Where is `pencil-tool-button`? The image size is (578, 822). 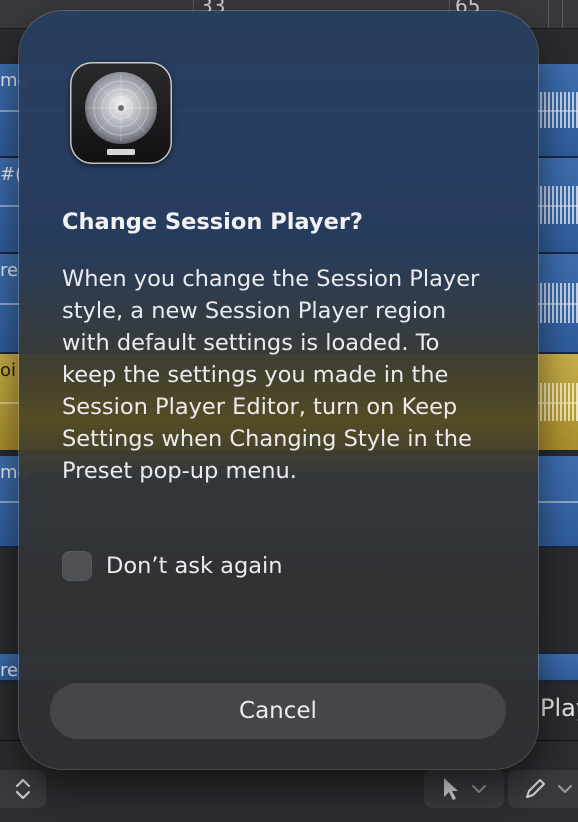 pencil-tool-button is located at coordinates (543, 789).